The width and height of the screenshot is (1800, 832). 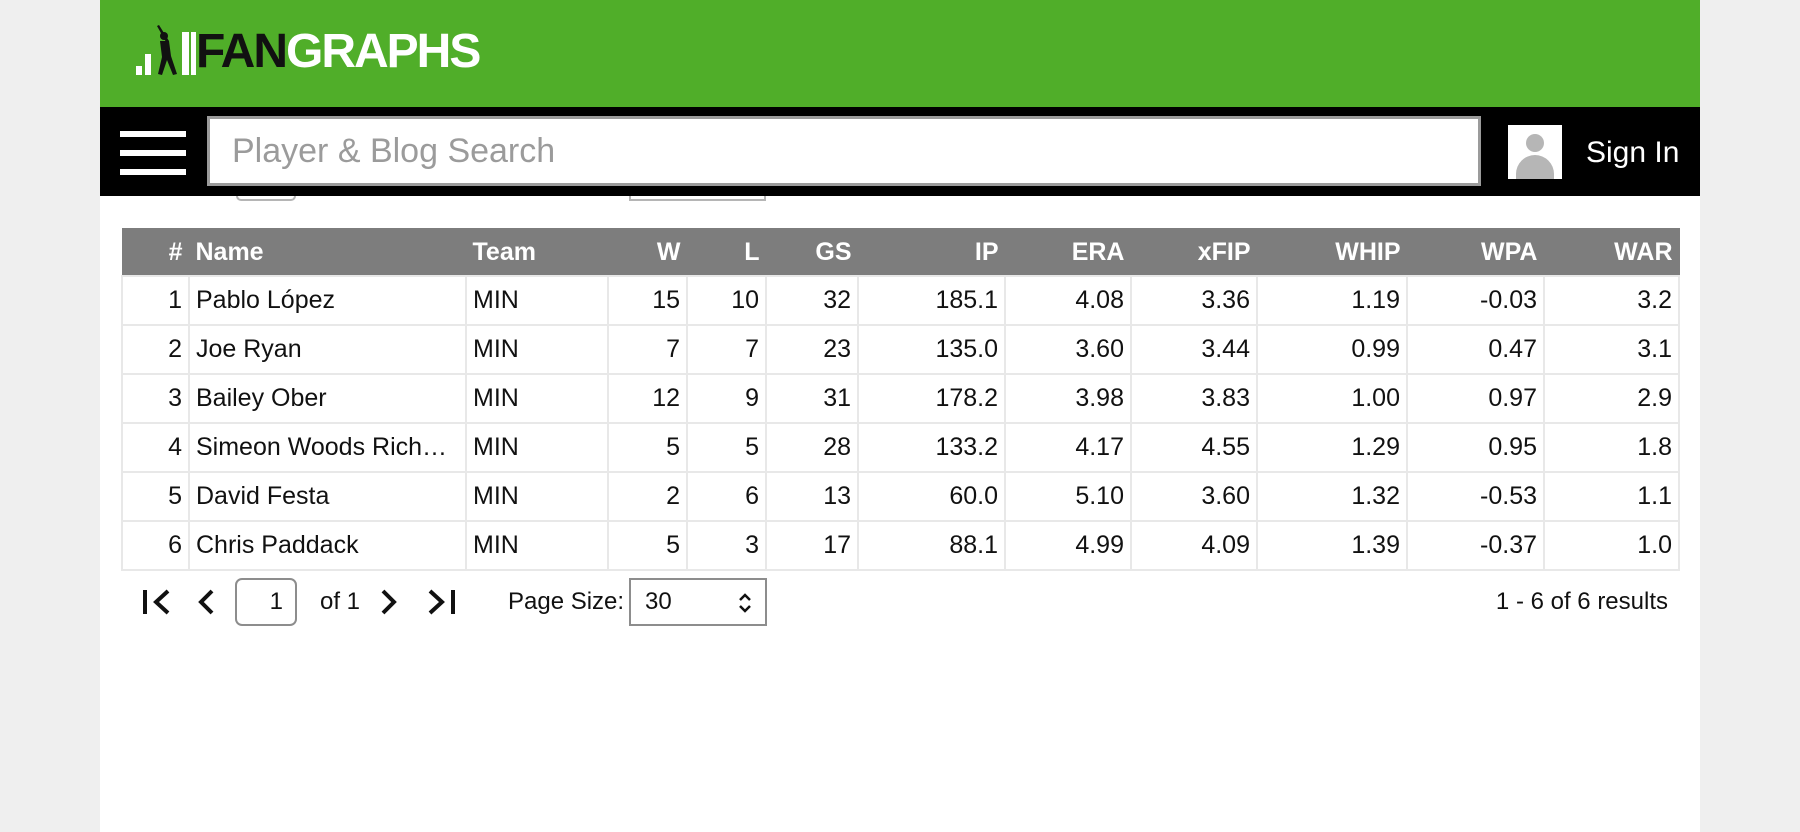 I want to click on column-header-xfip: xFIP, so click(x=1194, y=252).